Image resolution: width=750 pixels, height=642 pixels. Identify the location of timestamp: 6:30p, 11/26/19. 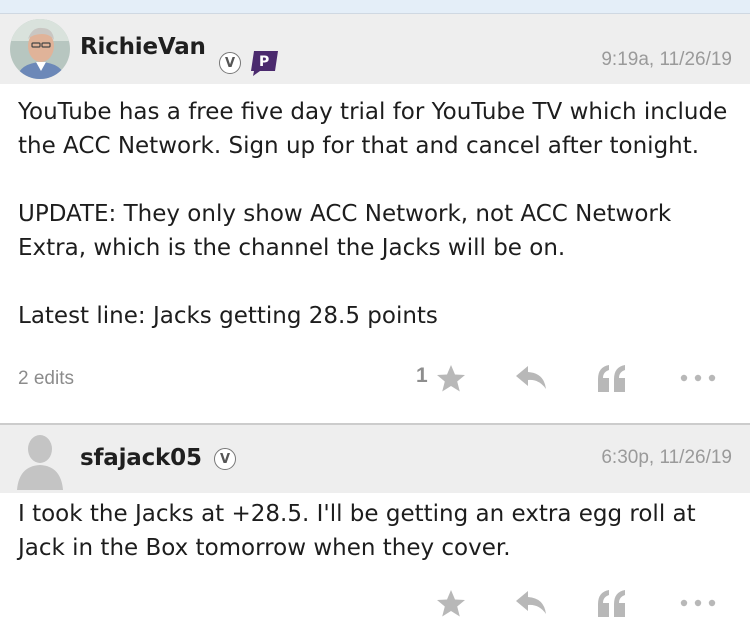
(666, 457).